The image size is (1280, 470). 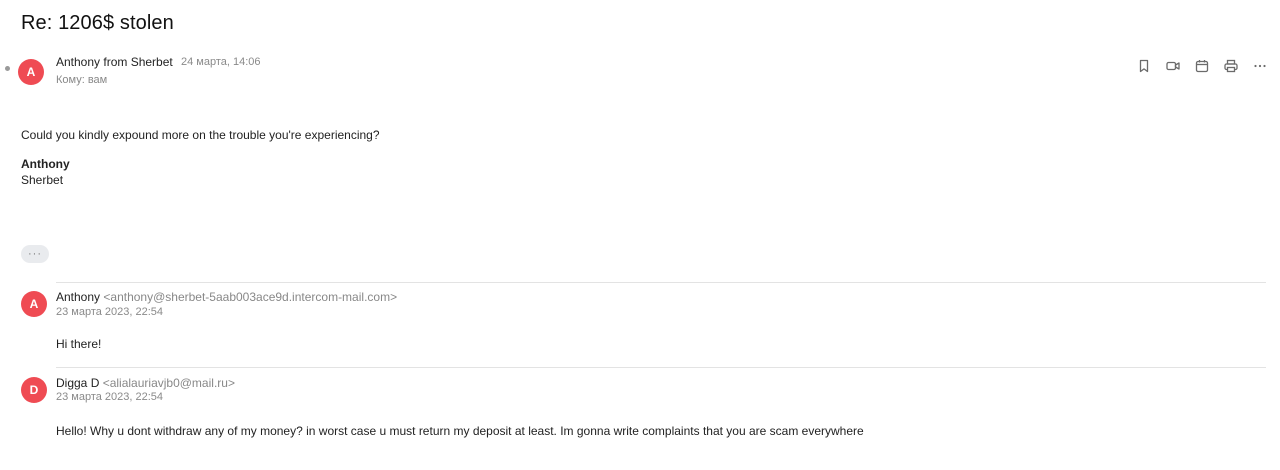 I want to click on subject-title: Re: 1206$ stolen, so click(x=97, y=23).